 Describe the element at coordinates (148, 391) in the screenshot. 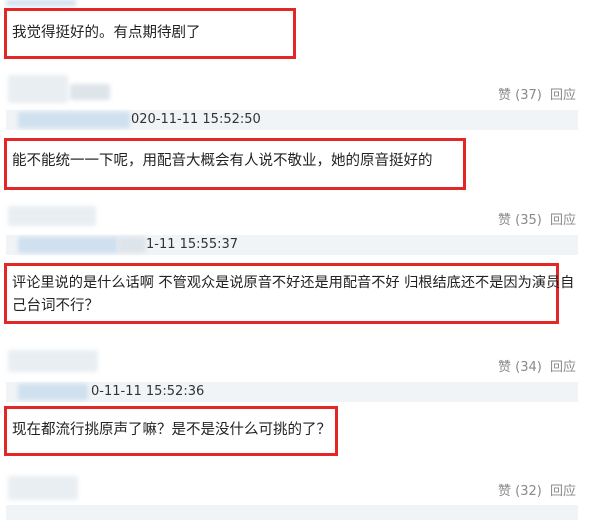

I see `comment-timestamp: 0-11-11 15:52:36` at that location.